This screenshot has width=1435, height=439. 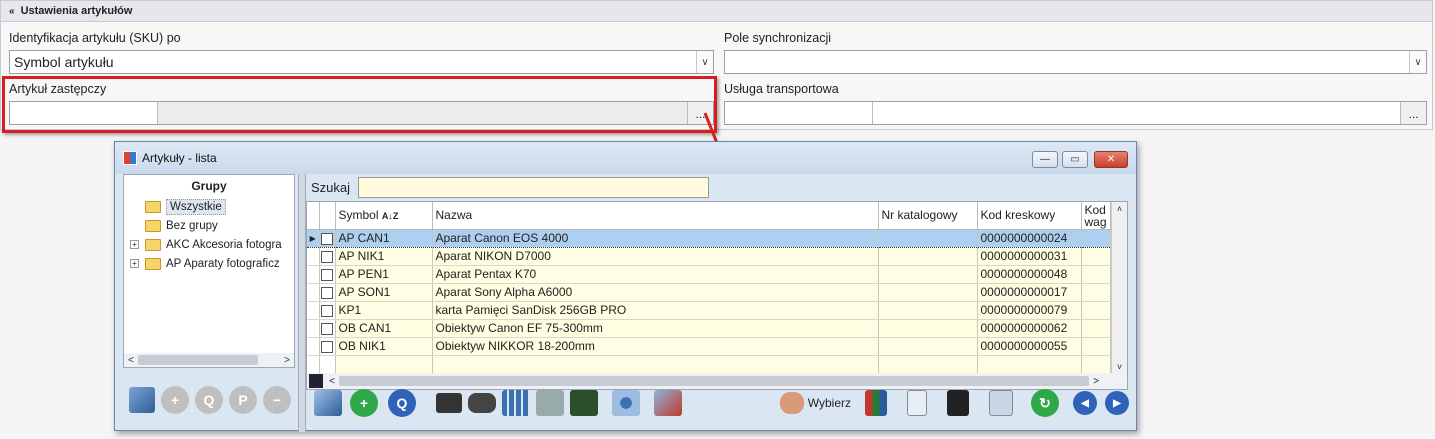 What do you see at coordinates (1119, 367) in the screenshot?
I see `scroll-down-icon: ˅` at bounding box center [1119, 367].